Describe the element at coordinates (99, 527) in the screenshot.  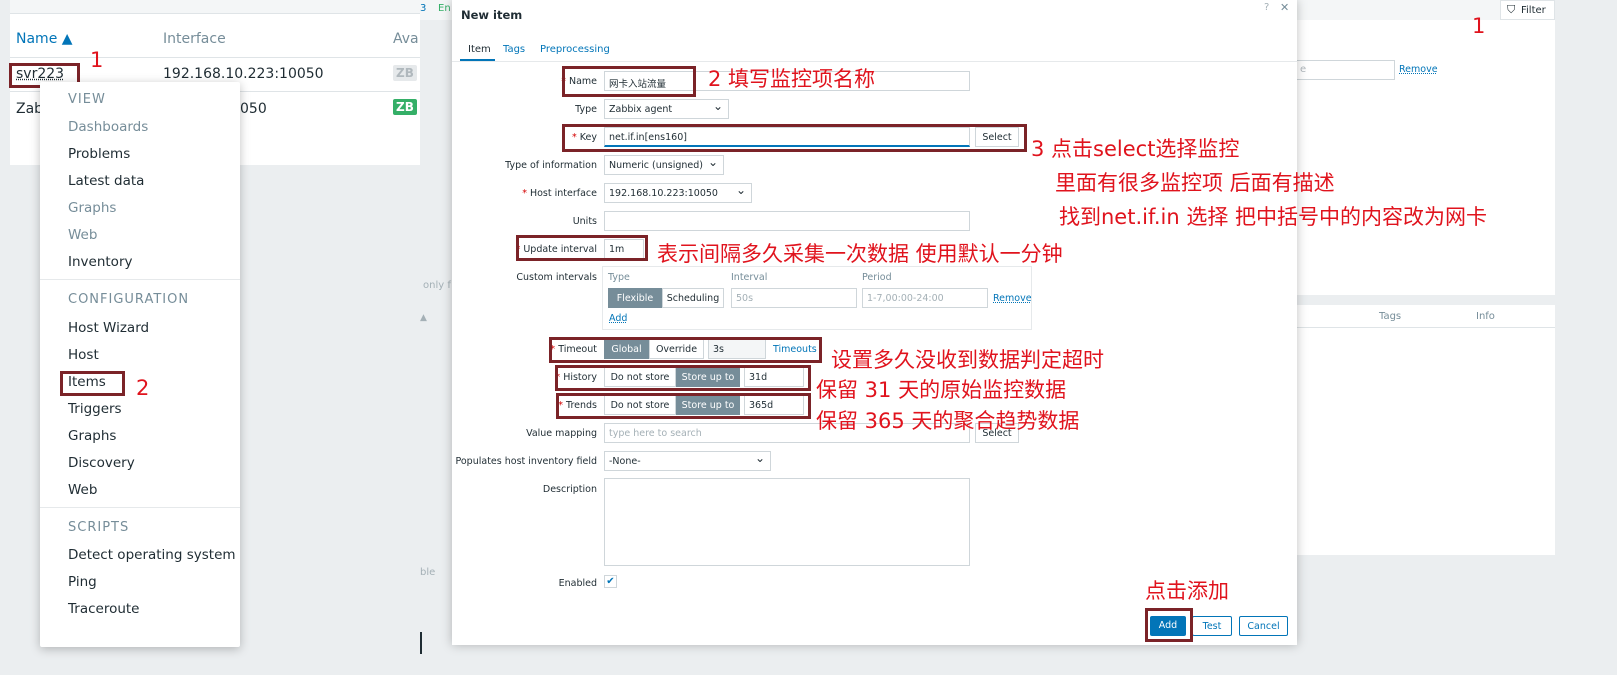
I see `menu-section-scripts: SCRIPTS` at that location.